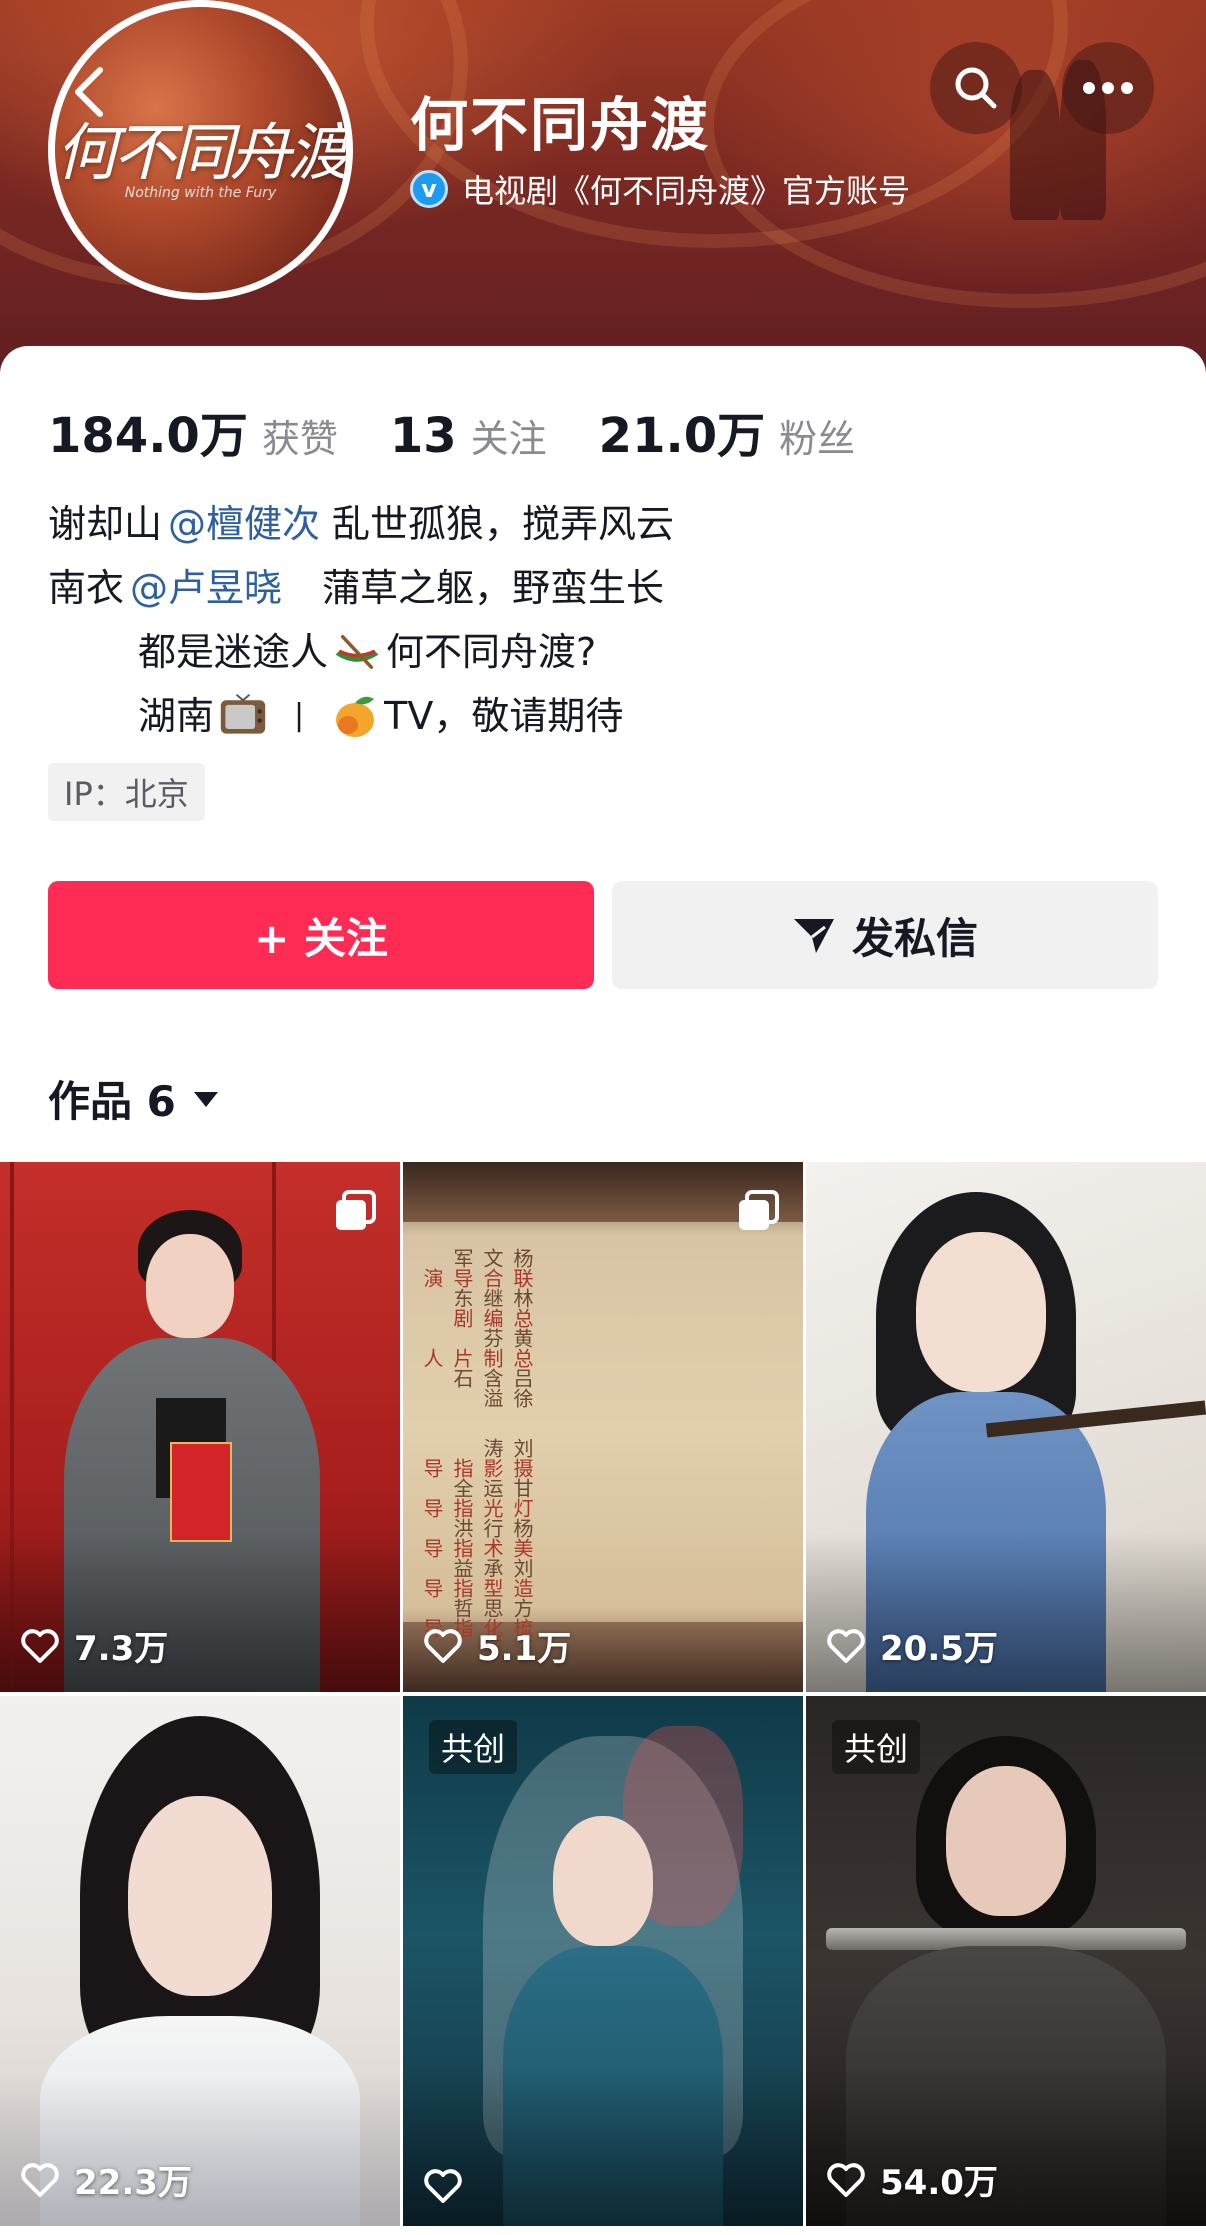  Describe the element at coordinates (89, 92) in the screenshot. I see `chevron-left-icon` at that location.